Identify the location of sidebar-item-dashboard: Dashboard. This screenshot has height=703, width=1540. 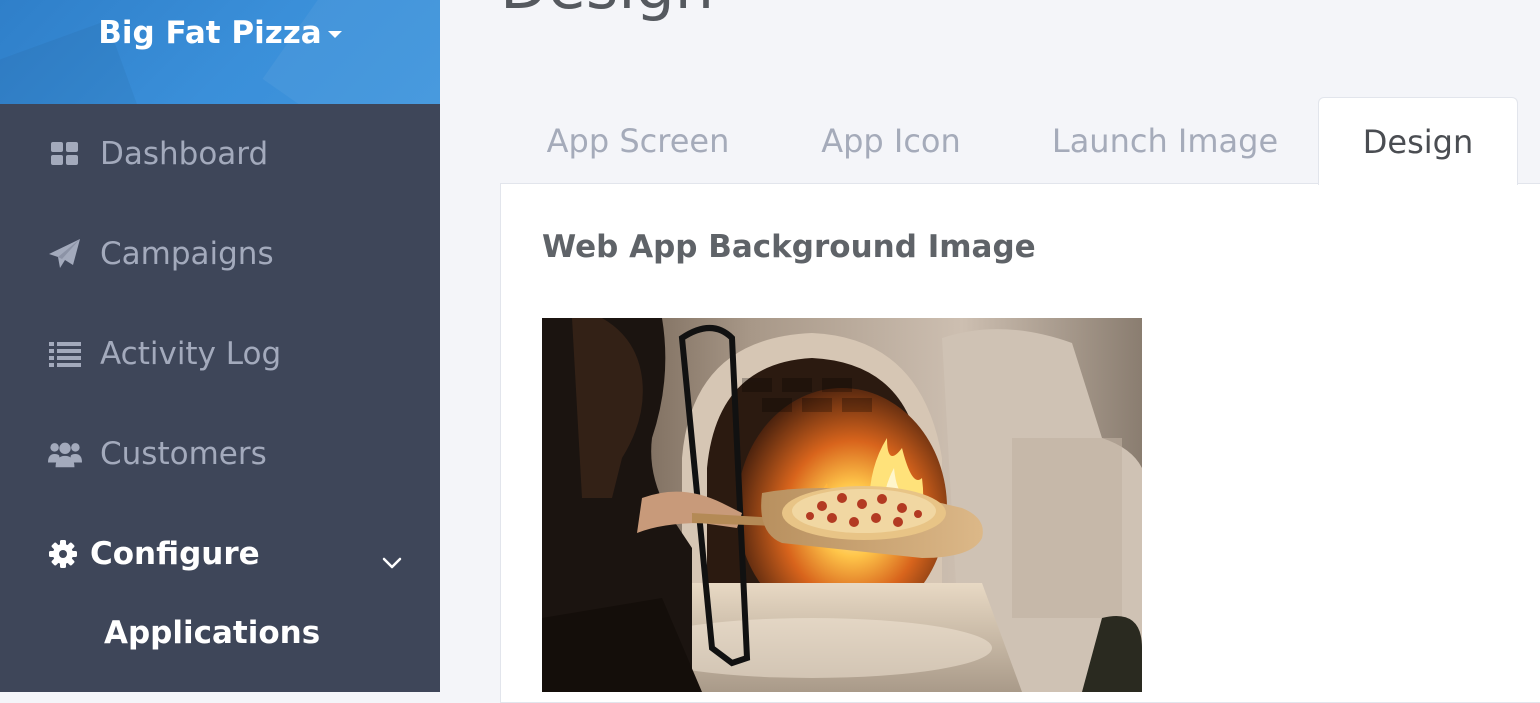
(220, 154).